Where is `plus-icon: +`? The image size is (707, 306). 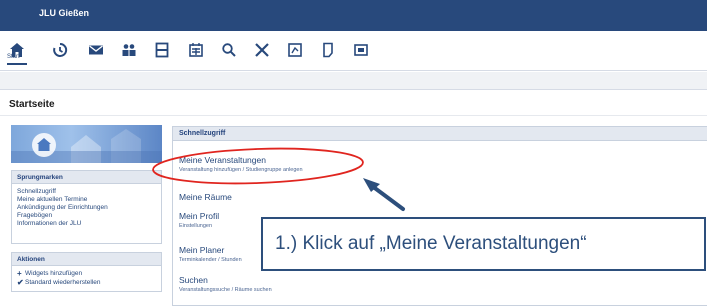 plus-icon: + is located at coordinates (19, 273).